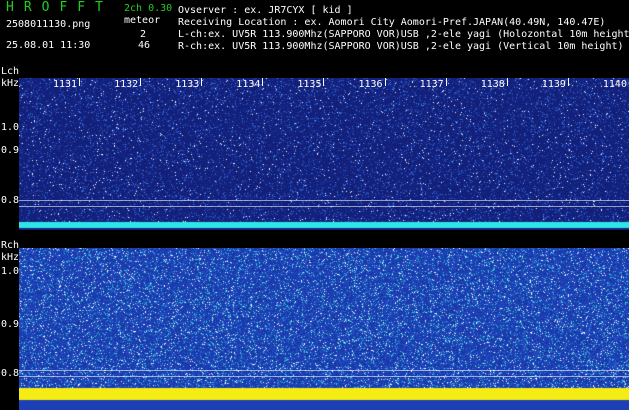 The image size is (629, 410). What do you see at coordinates (431, 84) in the screenshot?
I see `minute-label: 1137` at bounding box center [431, 84].